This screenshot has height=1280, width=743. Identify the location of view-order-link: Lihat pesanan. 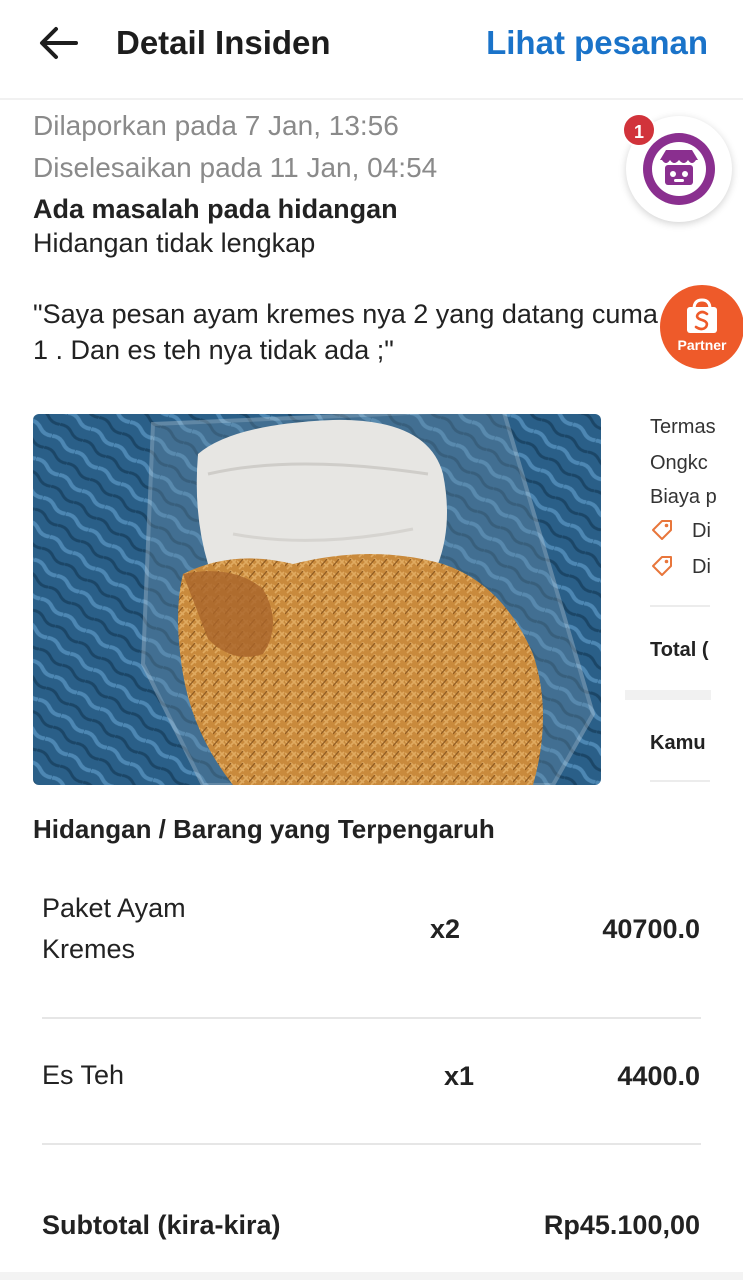
(597, 43).